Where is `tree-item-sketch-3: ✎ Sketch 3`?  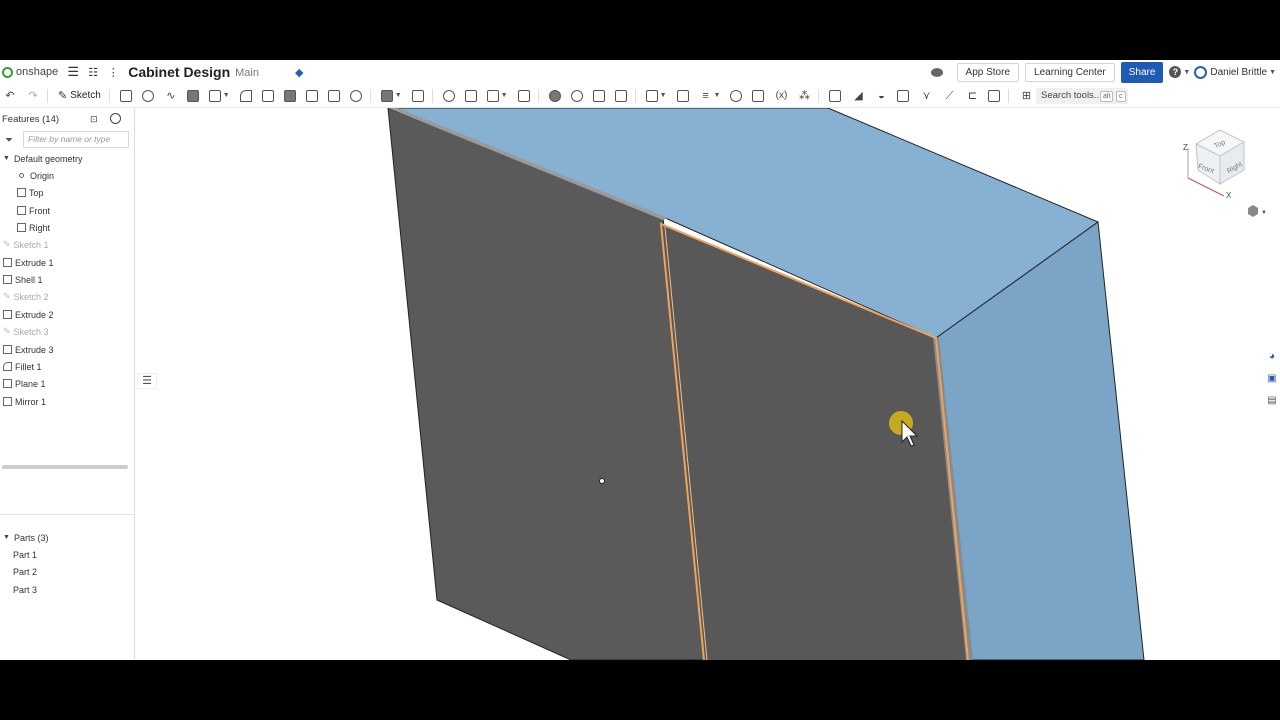 tree-item-sketch-3: ✎ Sketch 3 is located at coordinates (65, 331).